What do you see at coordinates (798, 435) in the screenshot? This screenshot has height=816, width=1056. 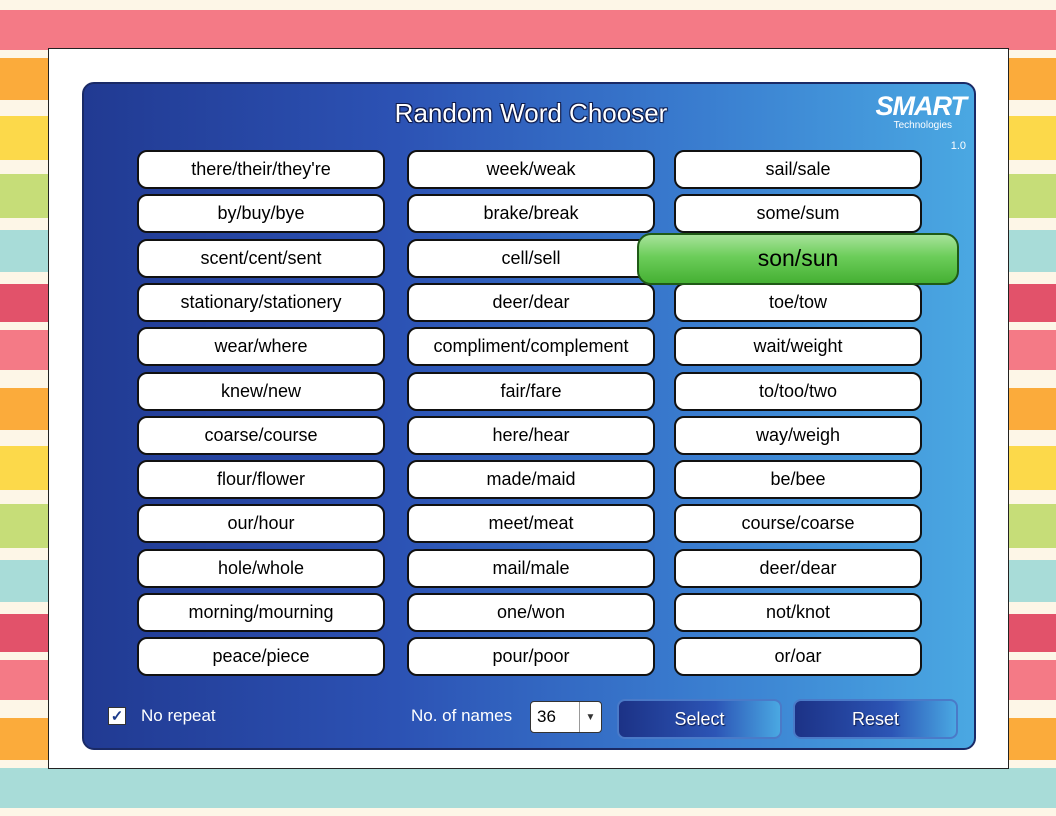 I see `word-button: way/weigh` at bounding box center [798, 435].